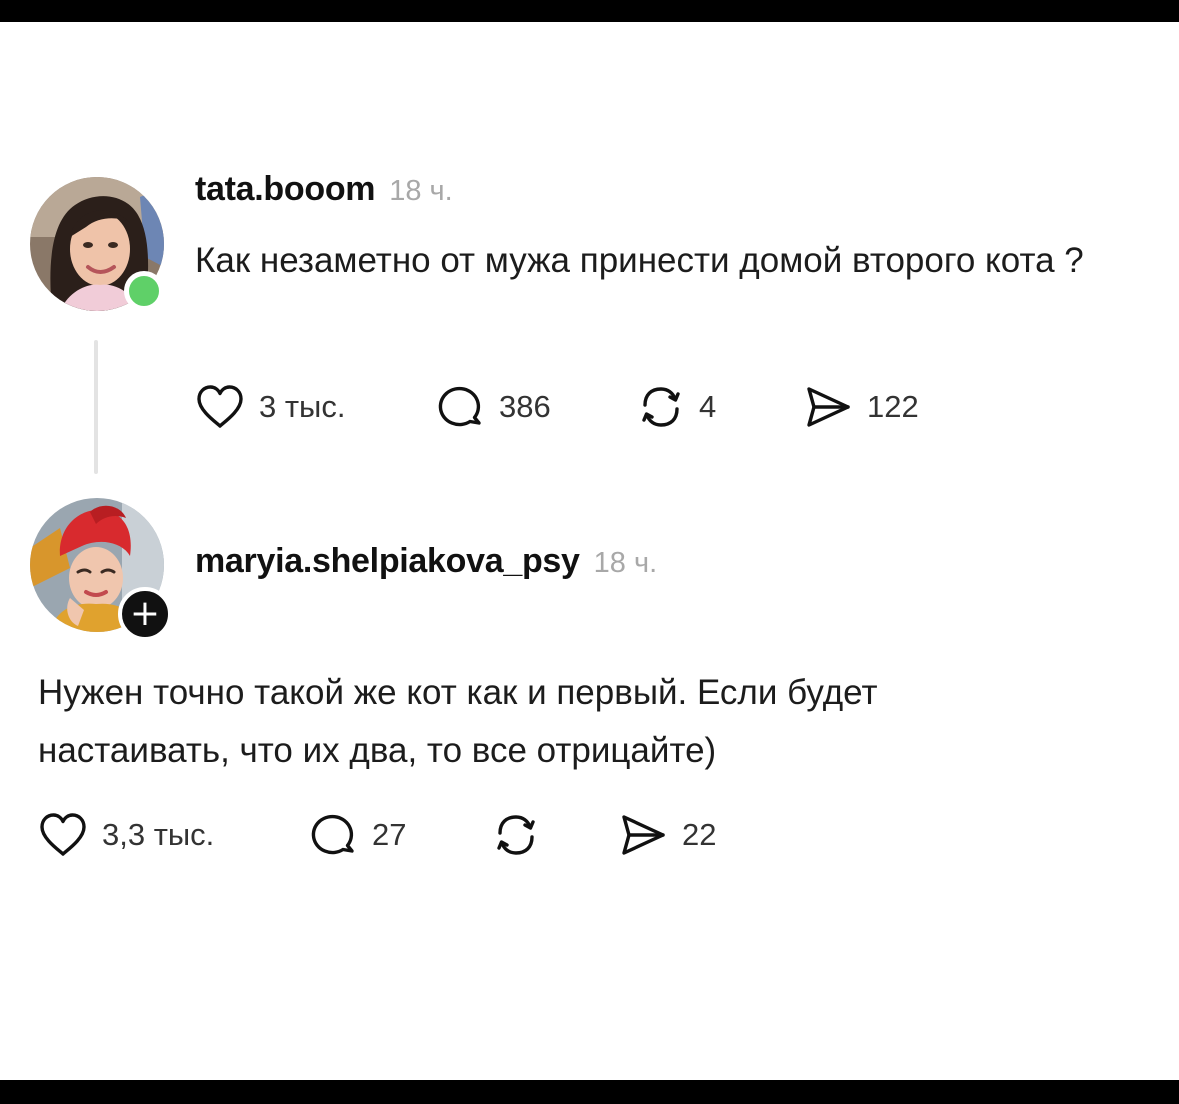 The width and height of the screenshot is (1179, 1104). What do you see at coordinates (667, 835) in the screenshot?
I see `reply-share-button: 22` at bounding box center [667, 835].